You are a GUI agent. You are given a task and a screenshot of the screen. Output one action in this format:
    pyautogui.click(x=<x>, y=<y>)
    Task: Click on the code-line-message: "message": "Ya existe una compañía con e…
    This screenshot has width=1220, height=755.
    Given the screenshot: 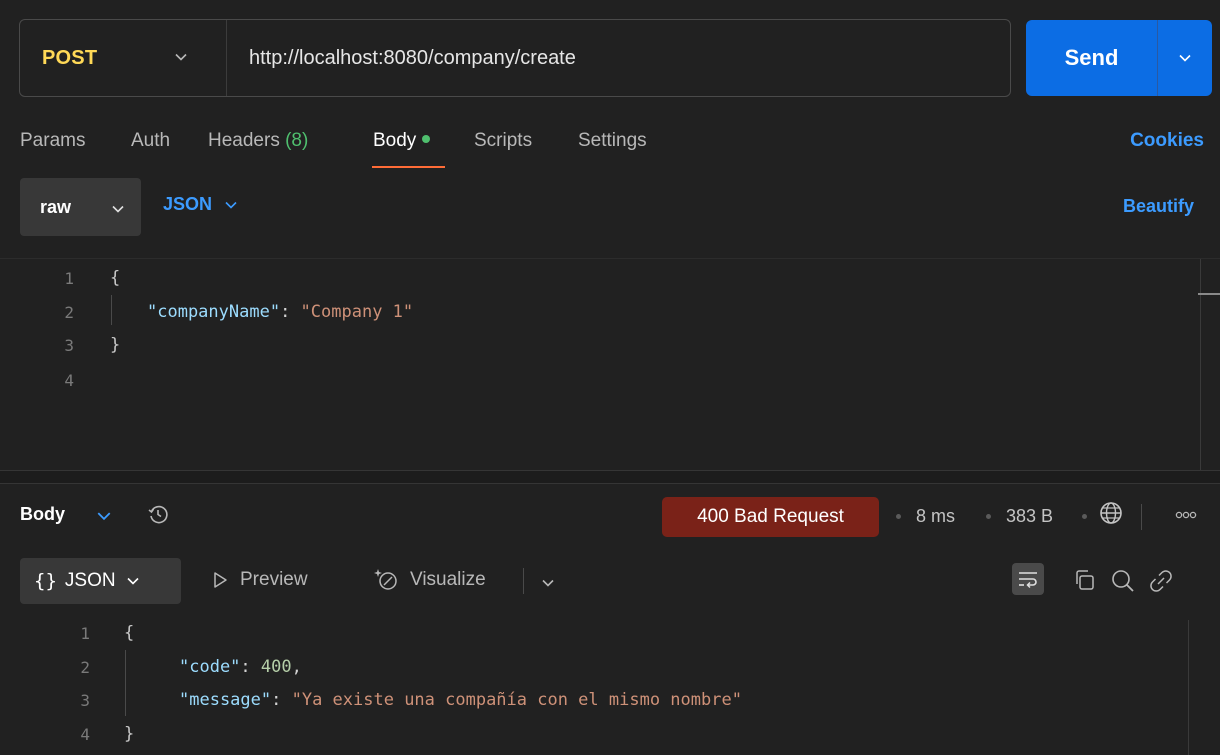 What is the action you would take?
    pyautogui.click(x=460, y=700)
    